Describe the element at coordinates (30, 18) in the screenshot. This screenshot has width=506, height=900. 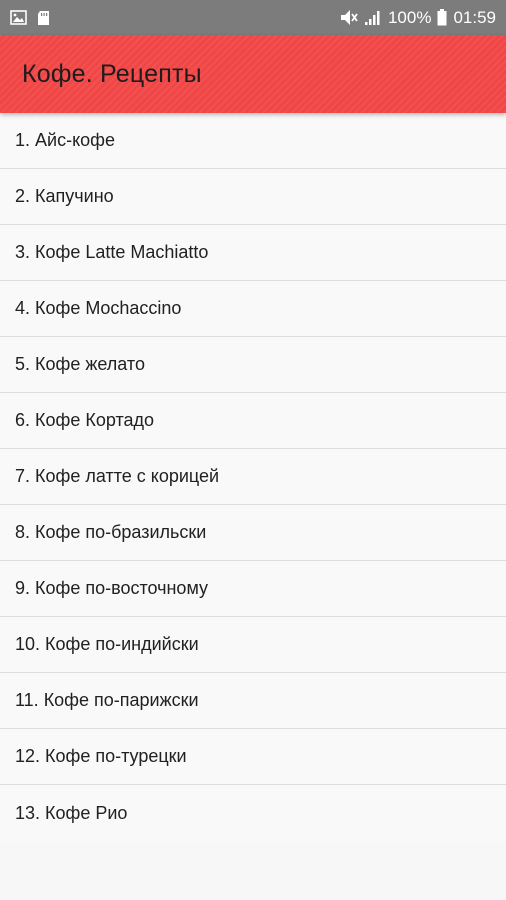
I see `status-left` at that location.